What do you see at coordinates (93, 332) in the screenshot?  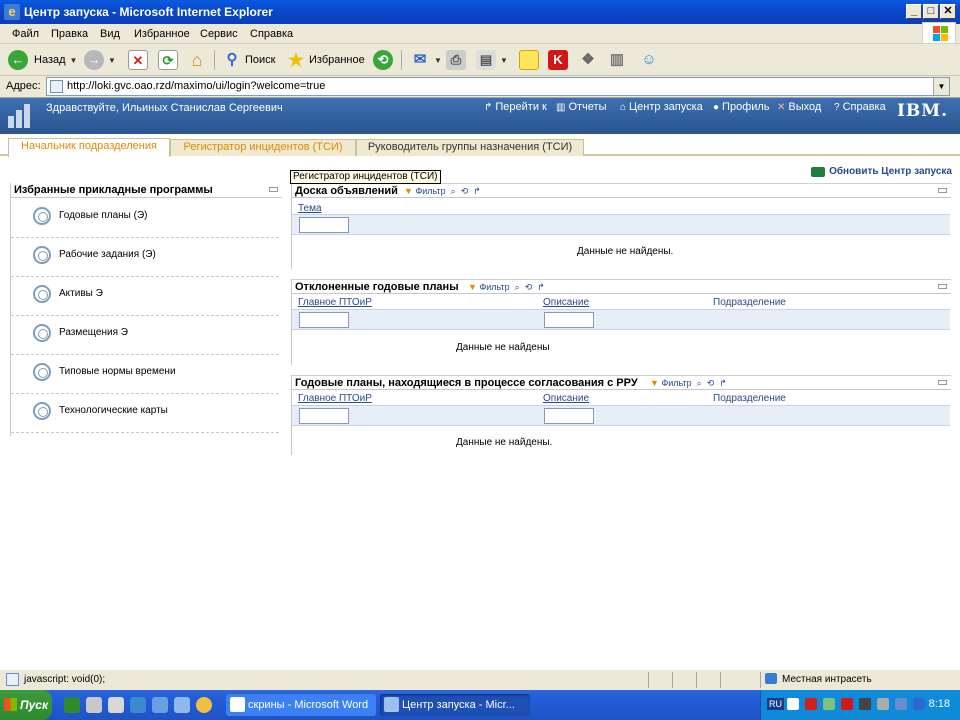 I see `favorite-label: Размещения Э` at bounding box center [93, 332].